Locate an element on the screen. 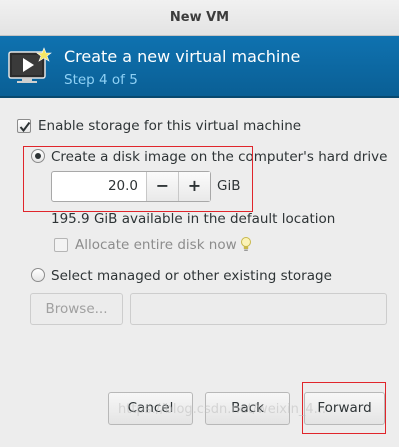  lightbulb-icon is located at coordinates (246, 245).